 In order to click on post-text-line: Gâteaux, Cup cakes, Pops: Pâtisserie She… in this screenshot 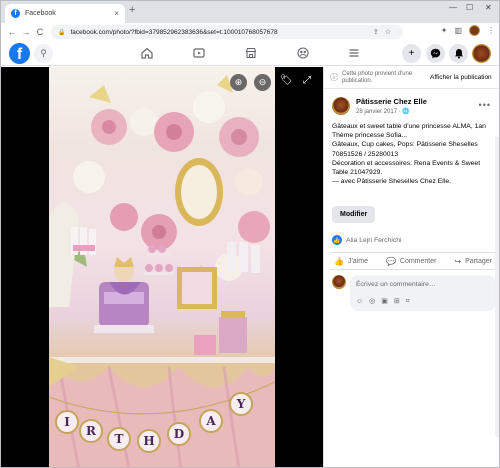, I will do `click(405, 149)`.